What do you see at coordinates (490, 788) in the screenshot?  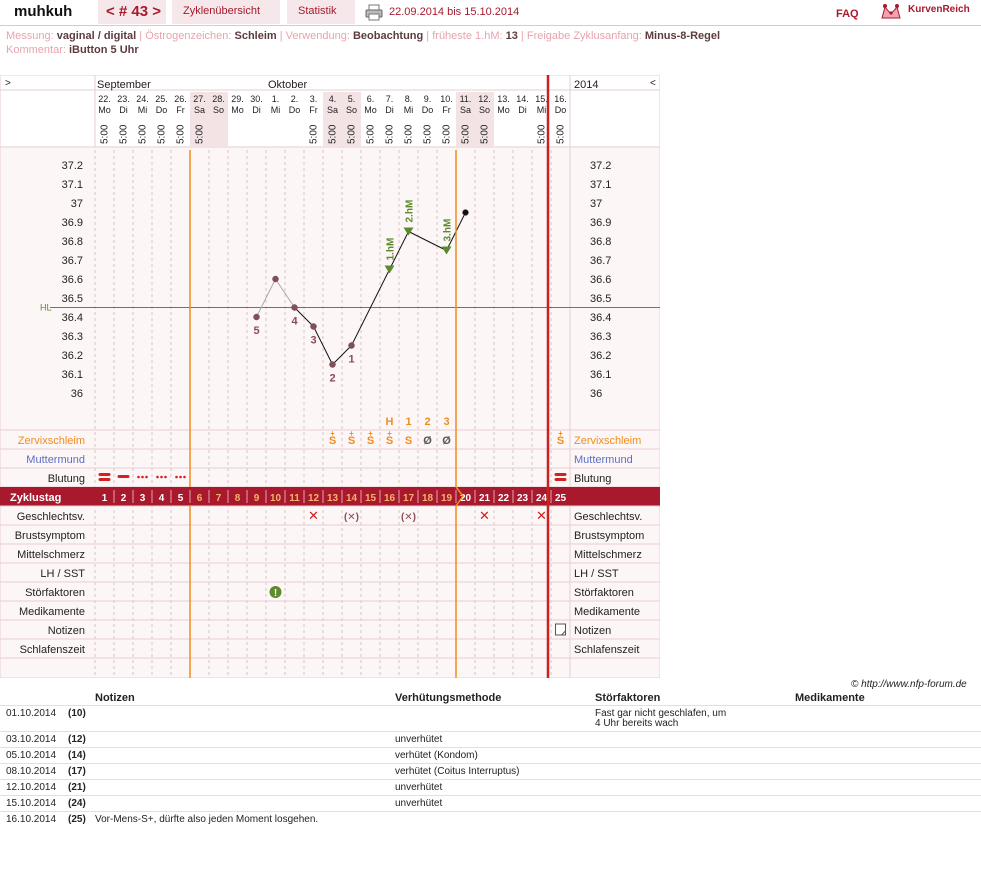 I see `notes-row: 12.10.2014 (21) unverhütet` at bounding box center [490, 788].